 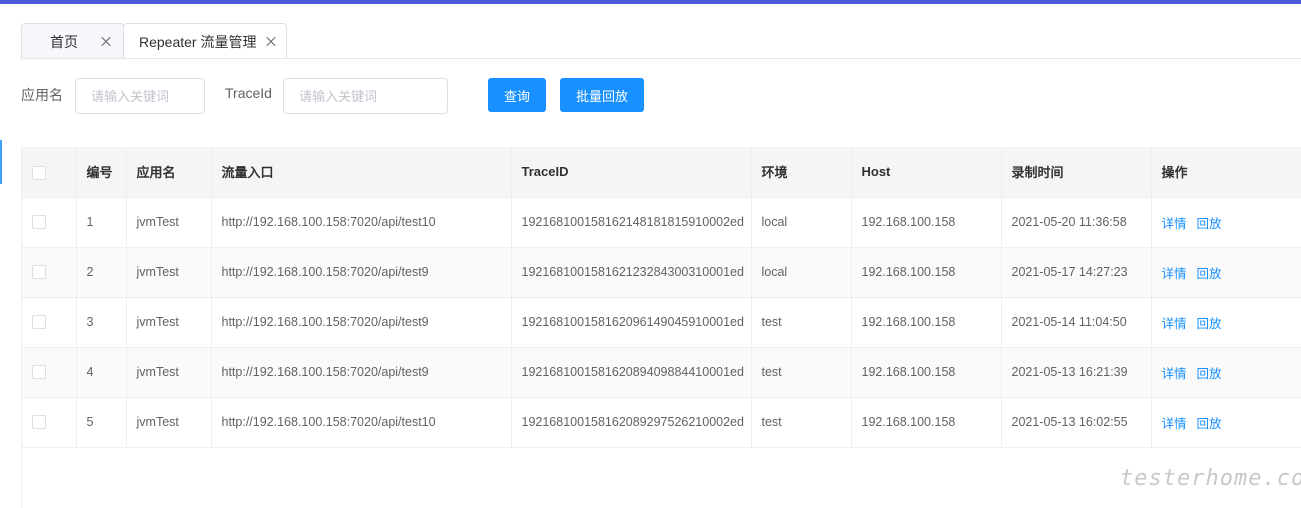 I want to click on select-all-checkbox, so click(x=39, y=172).